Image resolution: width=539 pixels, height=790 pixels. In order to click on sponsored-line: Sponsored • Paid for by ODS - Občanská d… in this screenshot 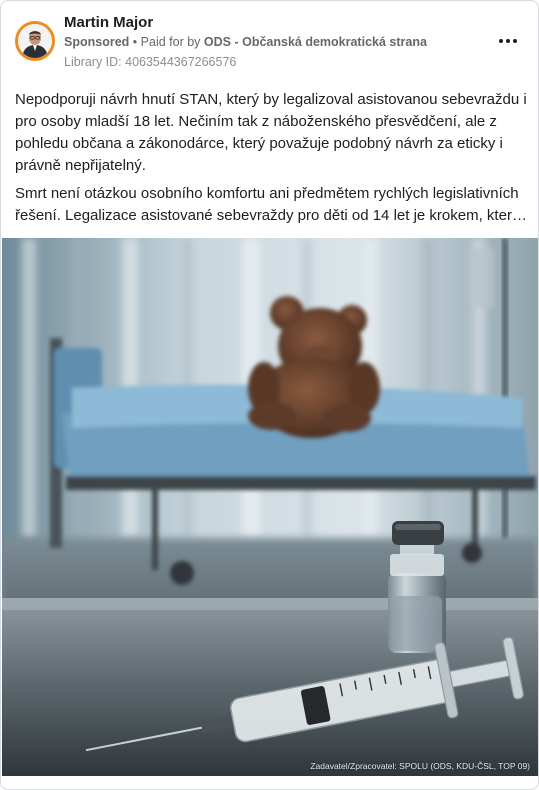, I will do `click(245, 42)`.